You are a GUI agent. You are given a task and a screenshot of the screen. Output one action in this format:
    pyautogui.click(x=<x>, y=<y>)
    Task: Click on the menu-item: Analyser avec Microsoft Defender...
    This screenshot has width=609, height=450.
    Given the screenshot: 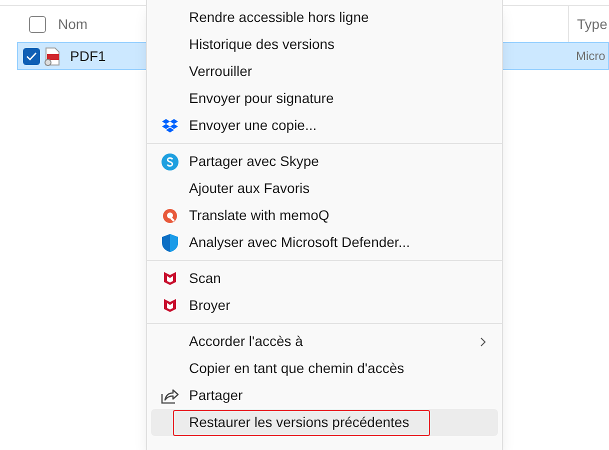 What is the action you would take?
    pyautogui.click(x=324, y=242)
    